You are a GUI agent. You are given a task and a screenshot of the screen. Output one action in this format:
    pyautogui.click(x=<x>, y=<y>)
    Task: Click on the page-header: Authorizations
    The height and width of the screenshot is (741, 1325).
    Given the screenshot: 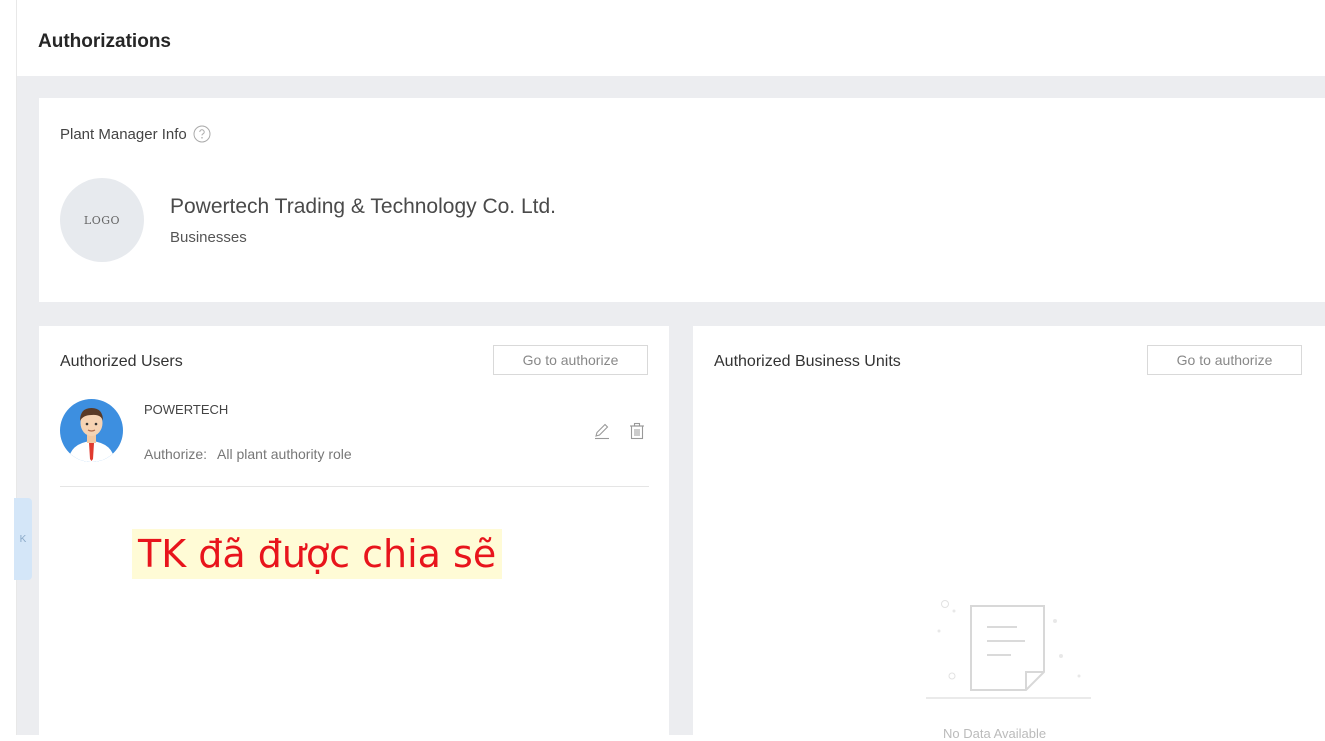 What is the action you would take?
    pyautogui.click(x=671, y=38)
    